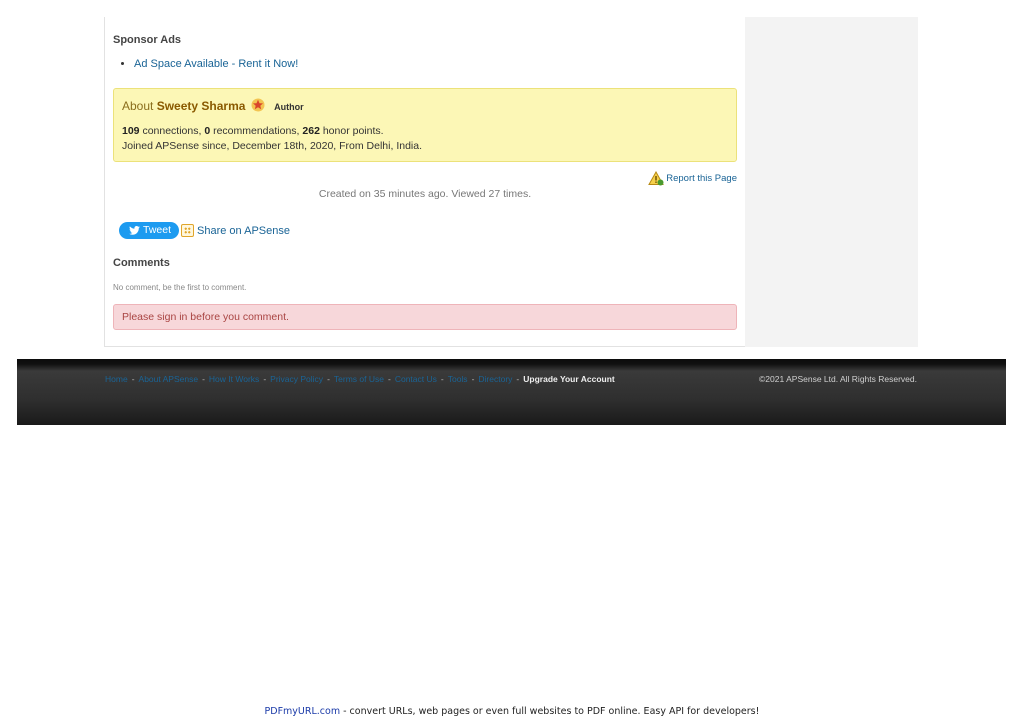 Image resolution: width=1024 pixels, height=723 pixels. Describe the element at coordinates (351, 131) in the screenshot. I see `honor-points-label: honor points.` at that location.